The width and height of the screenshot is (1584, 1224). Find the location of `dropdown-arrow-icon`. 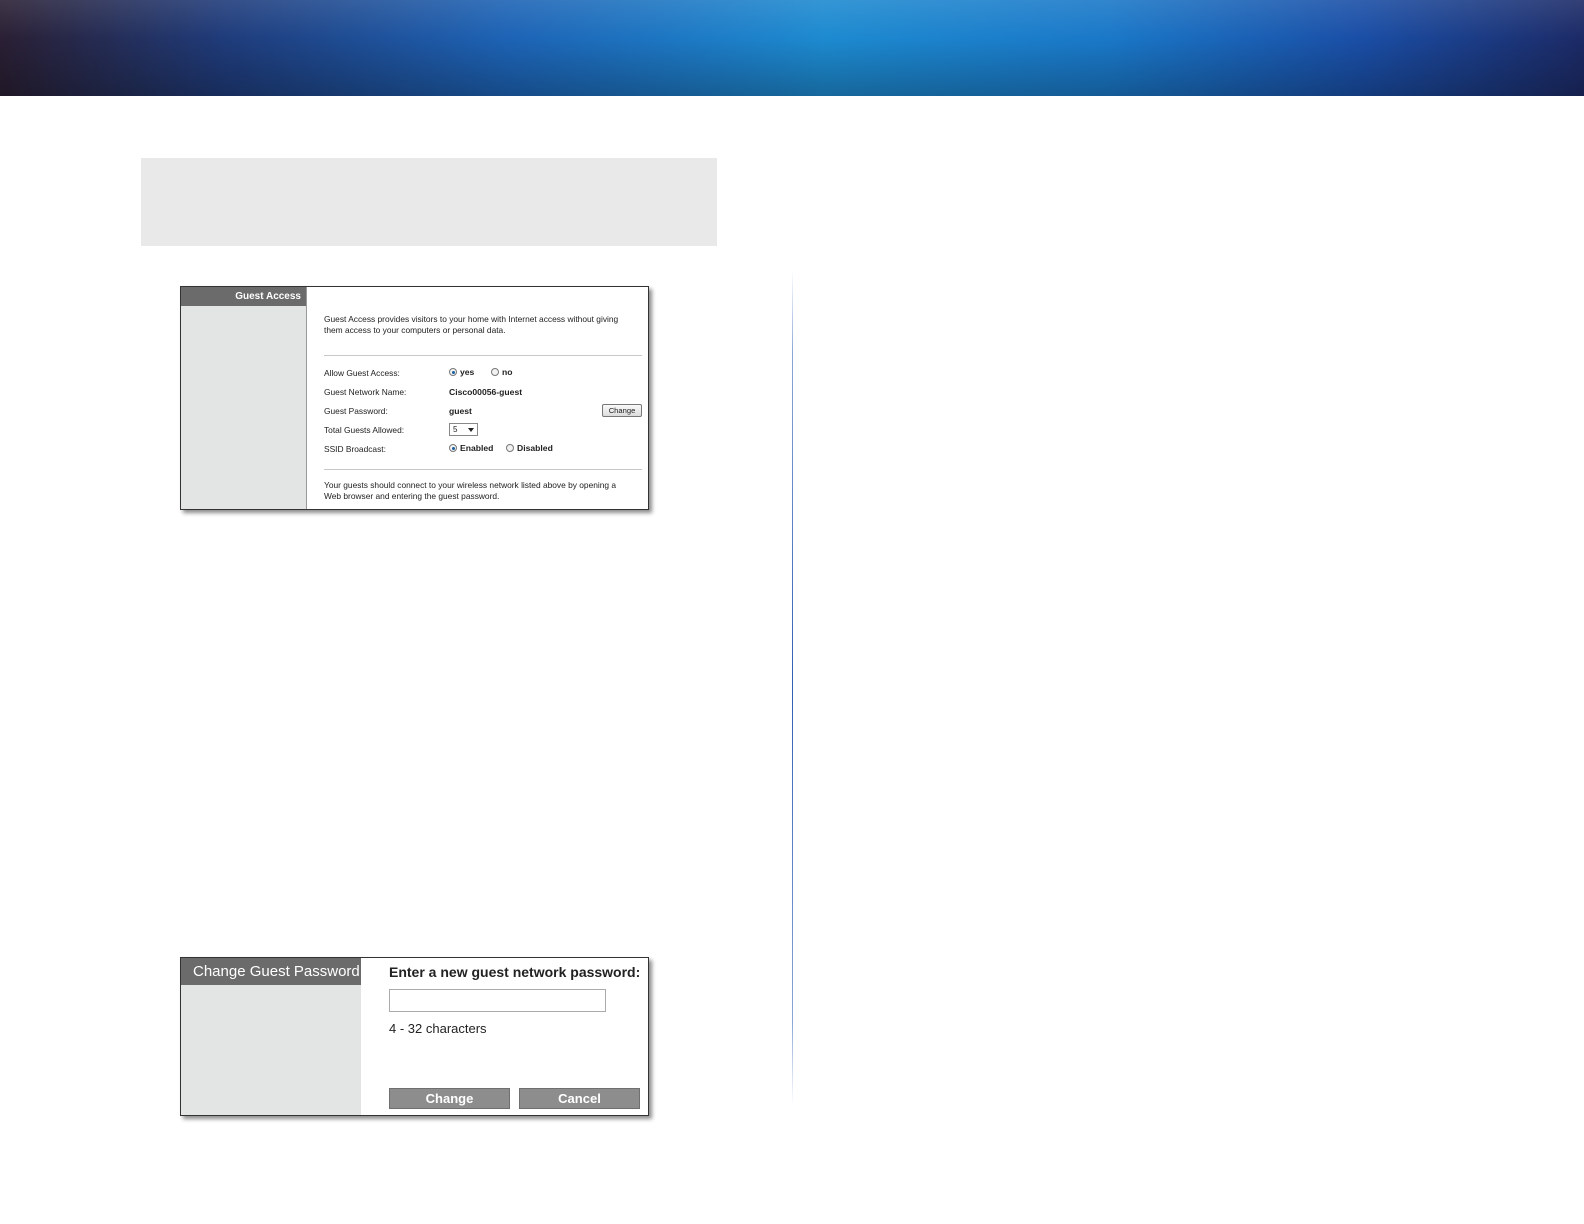

dropdown-arrow-icon is located at coordinates (471, 430).